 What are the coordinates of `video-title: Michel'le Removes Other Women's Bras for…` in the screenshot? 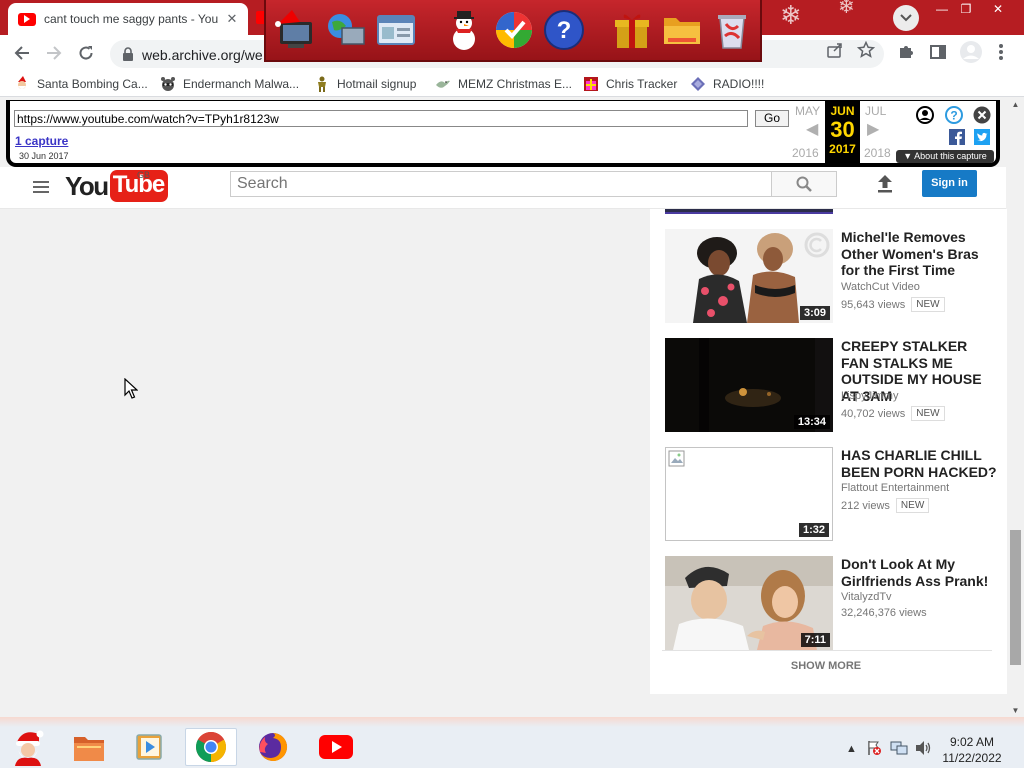 It's located at (919, 254).